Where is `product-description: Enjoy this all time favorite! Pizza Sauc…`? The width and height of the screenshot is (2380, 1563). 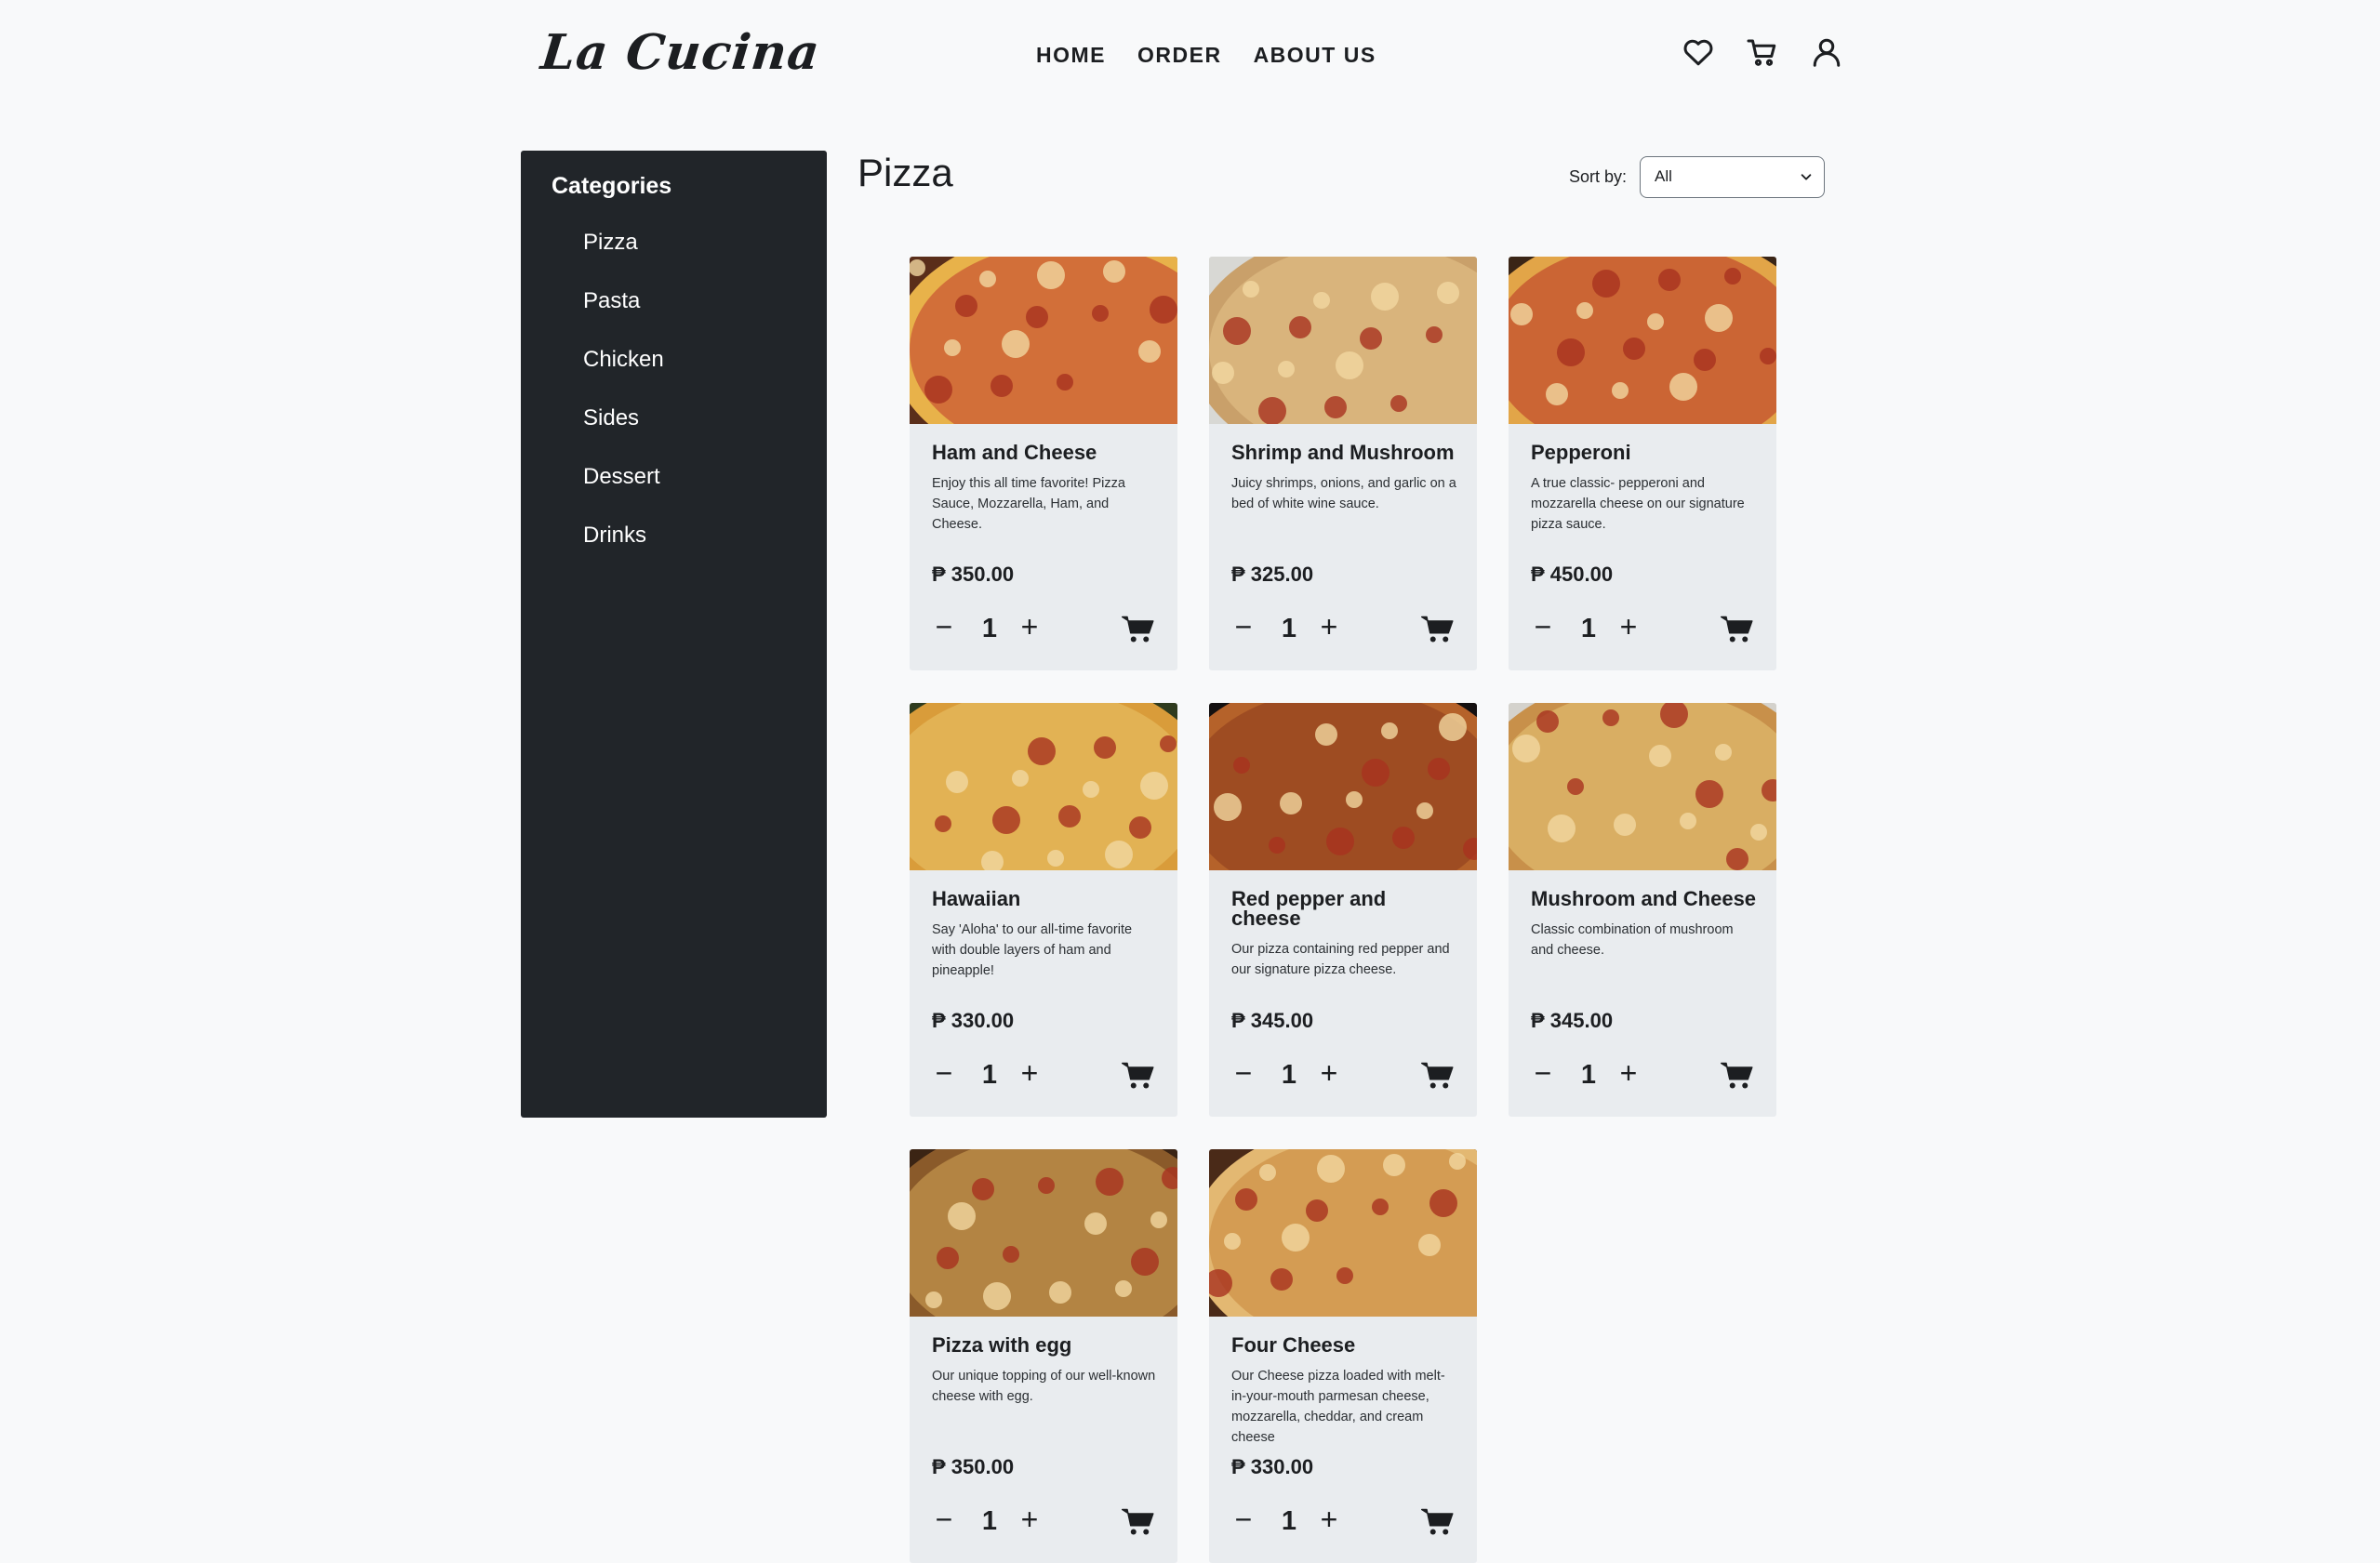
product-description: Enjoy this all time favorite! Pizza Sauc… is located at coordinates (1028, 504).